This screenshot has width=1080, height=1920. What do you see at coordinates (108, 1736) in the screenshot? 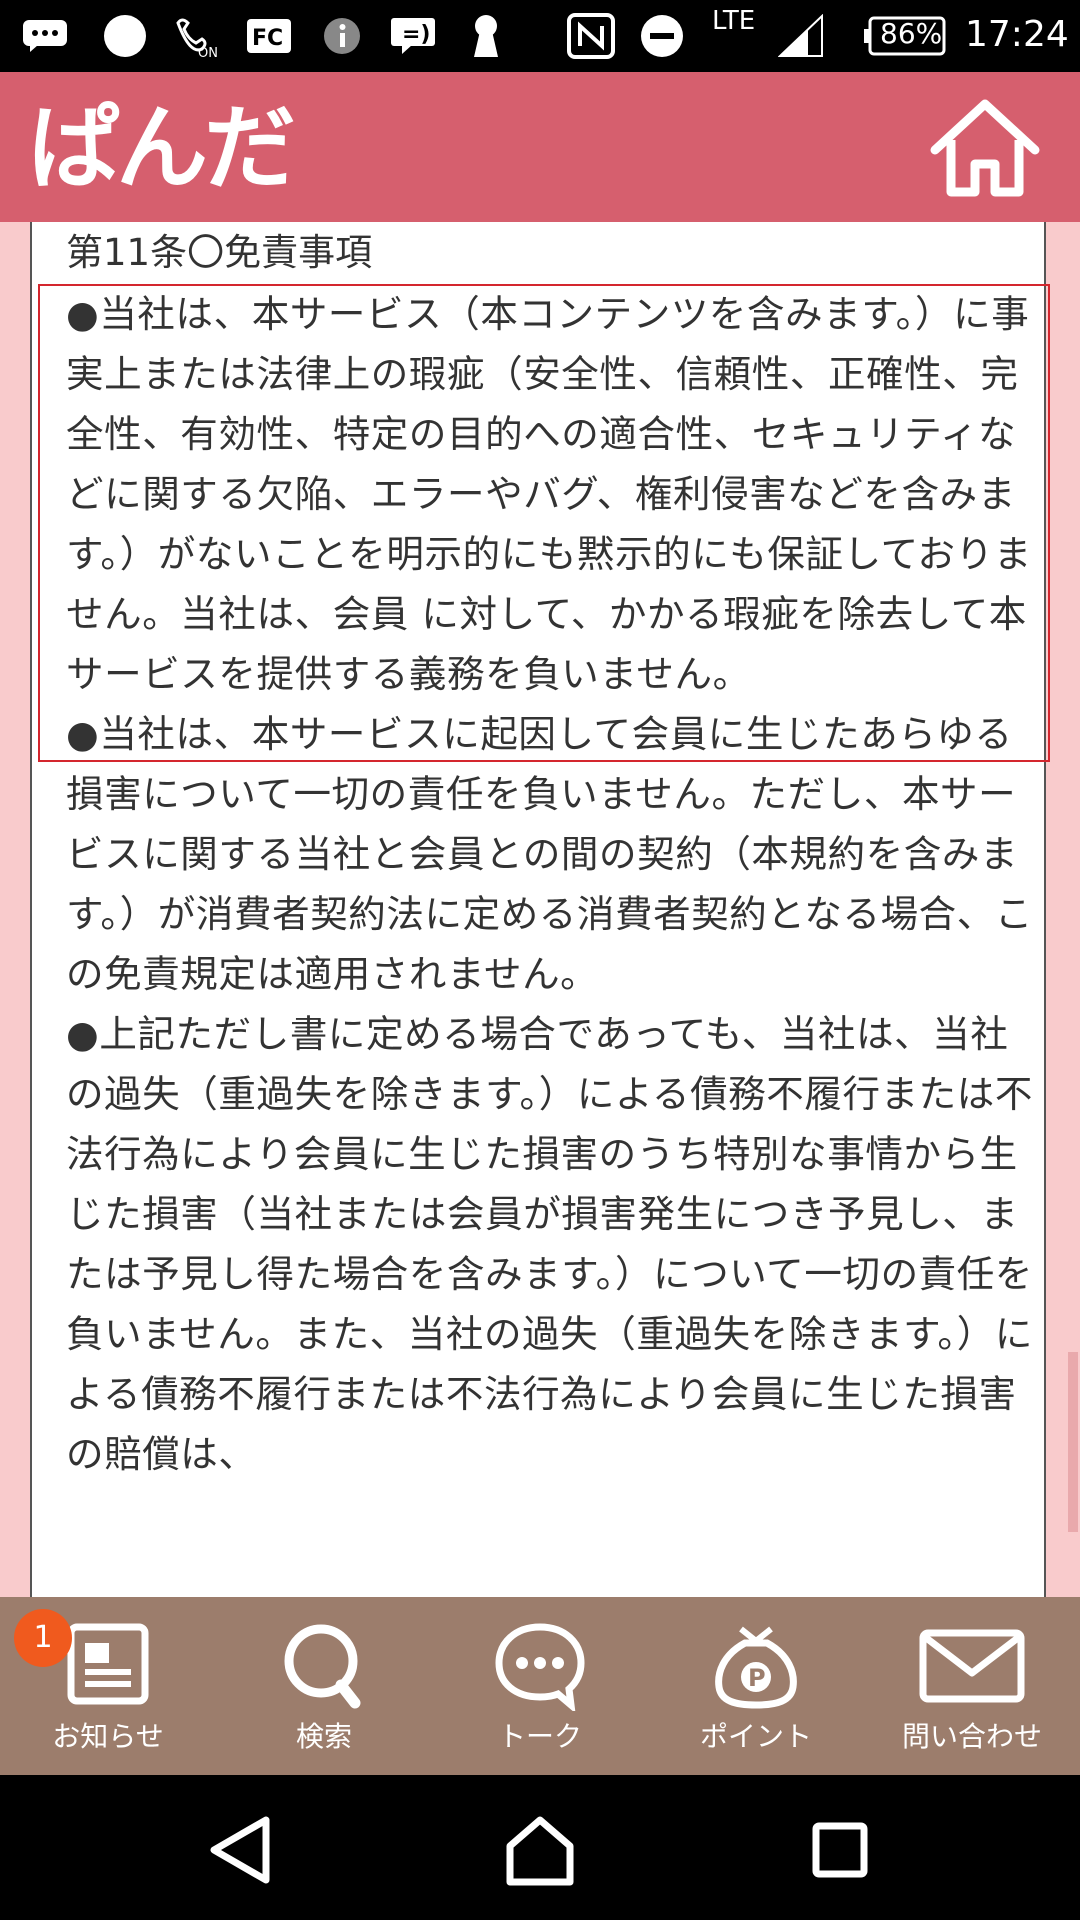
I see `nav-label-news: お知らせ` at bounding box center [108, 1736].